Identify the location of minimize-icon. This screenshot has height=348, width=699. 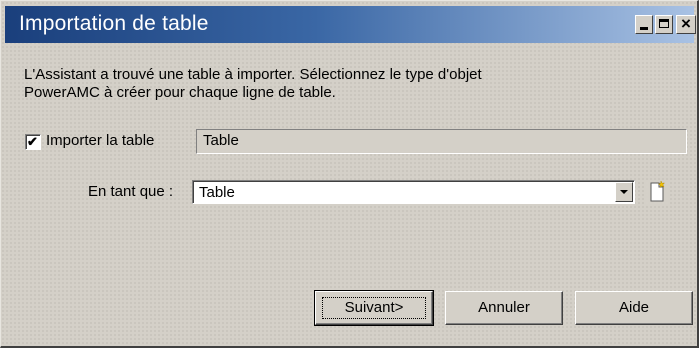
(644, 28).